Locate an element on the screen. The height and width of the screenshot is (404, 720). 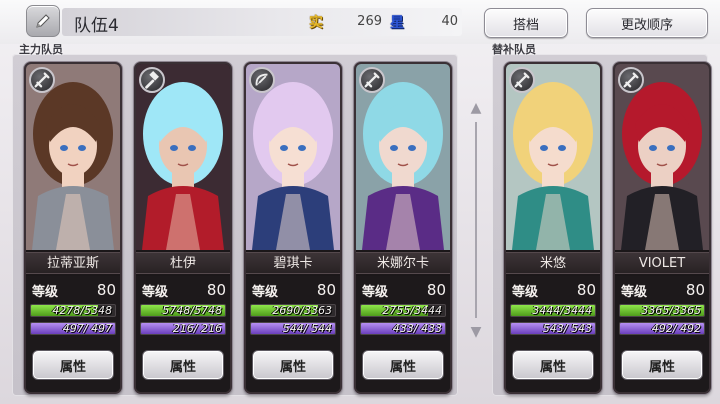
hp-bar: 4278/5348 is located at coordinates (73, 310).